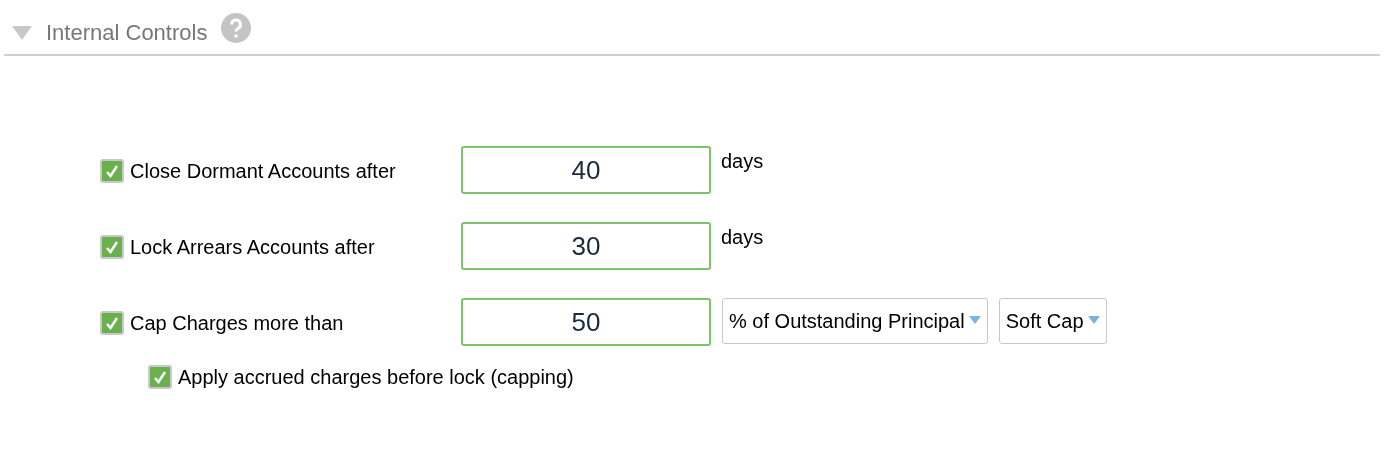 The height and width of the screenshot is (468, 1384). Describe the element at coordinates (22, 32) in the screenshot. I see `collapse-triangle-icon` at that location.